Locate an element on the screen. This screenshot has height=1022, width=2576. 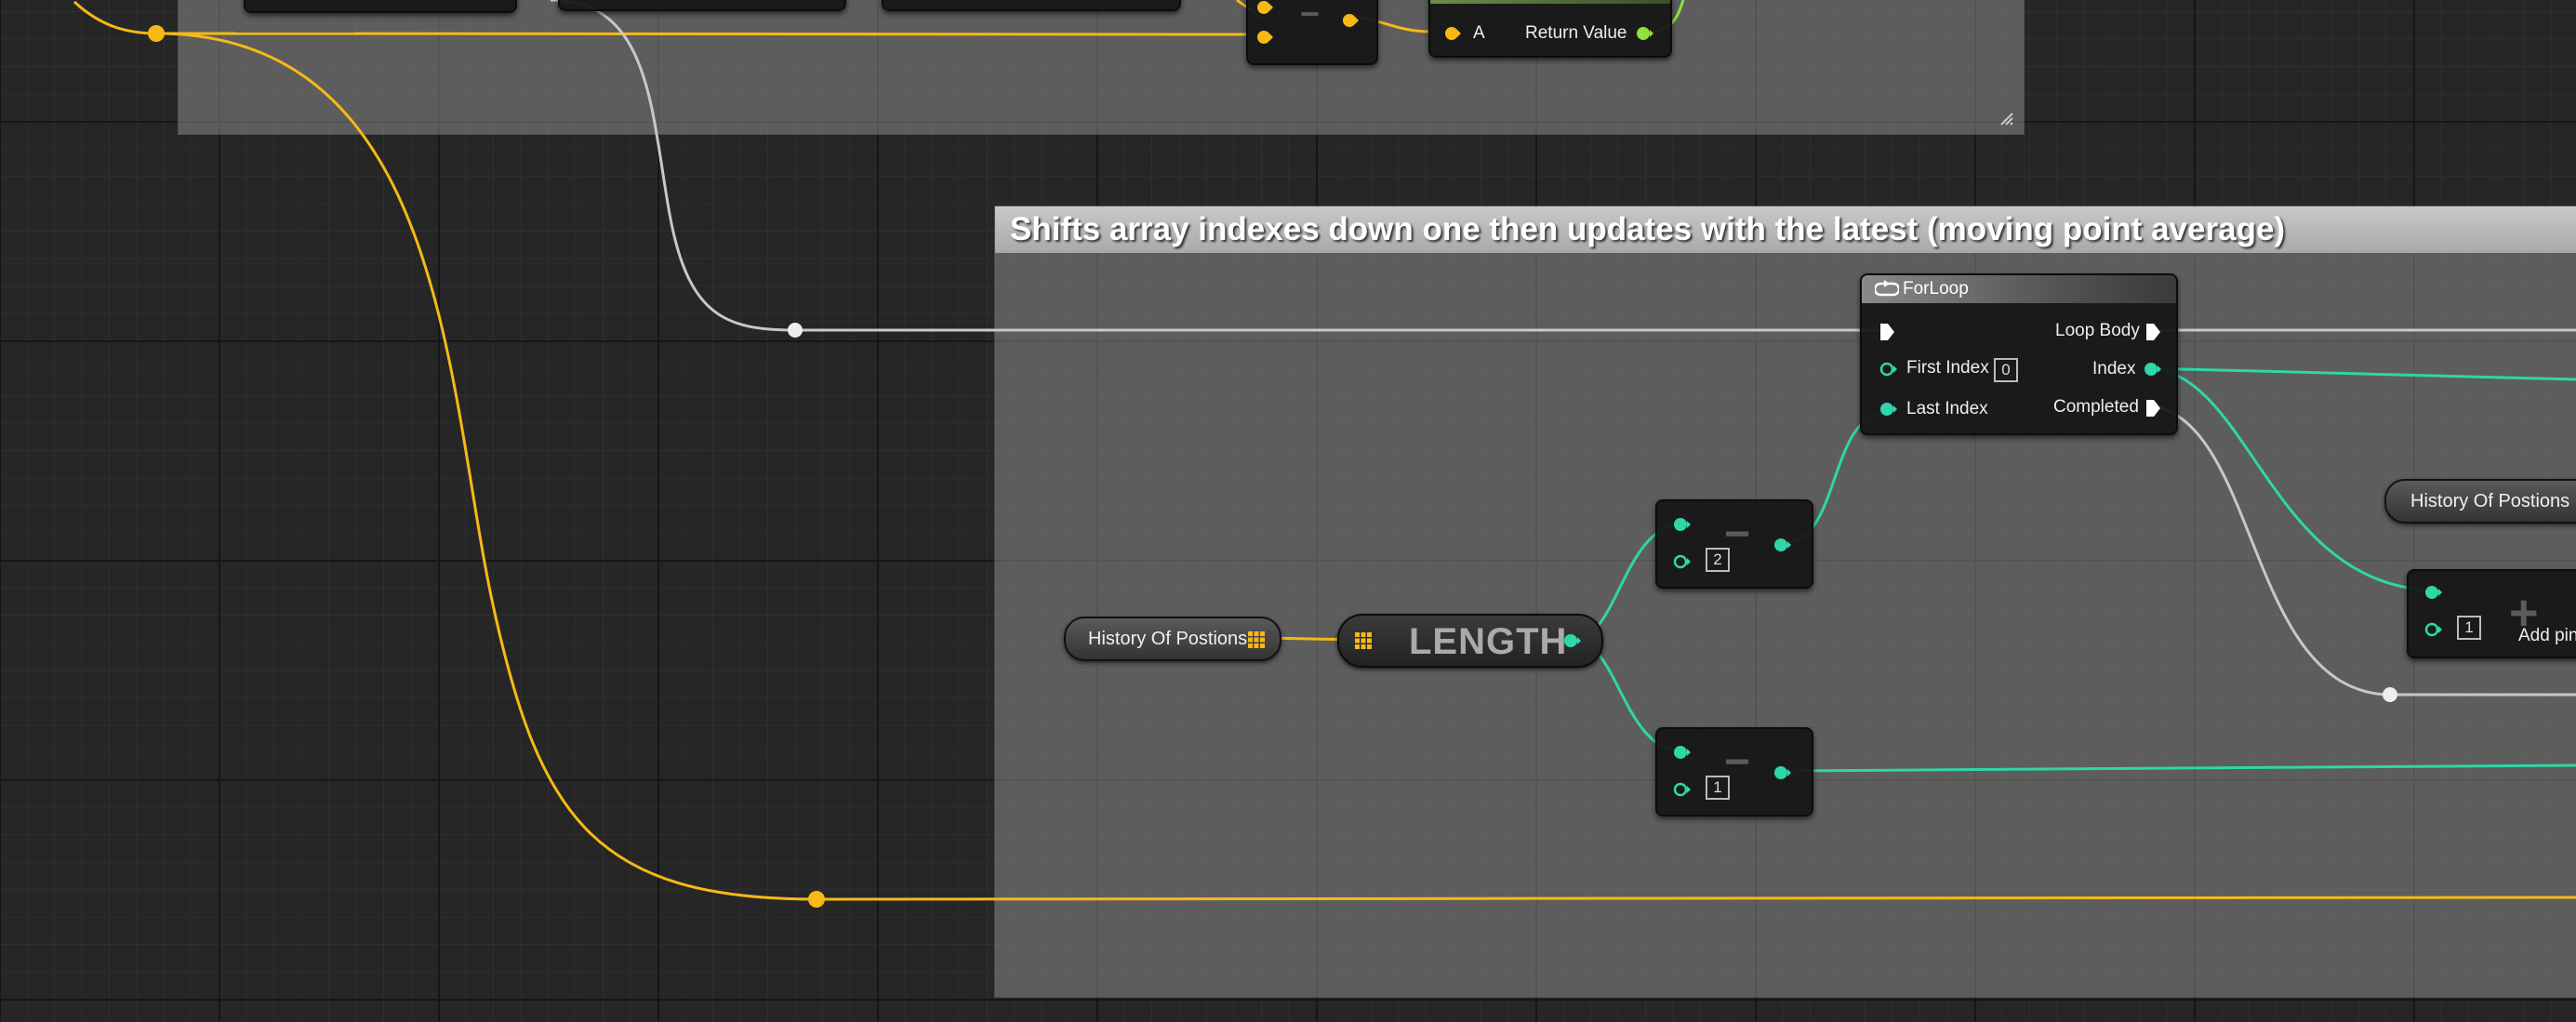
forloop-header: ForLoop is located at coordinates (2019, 289).